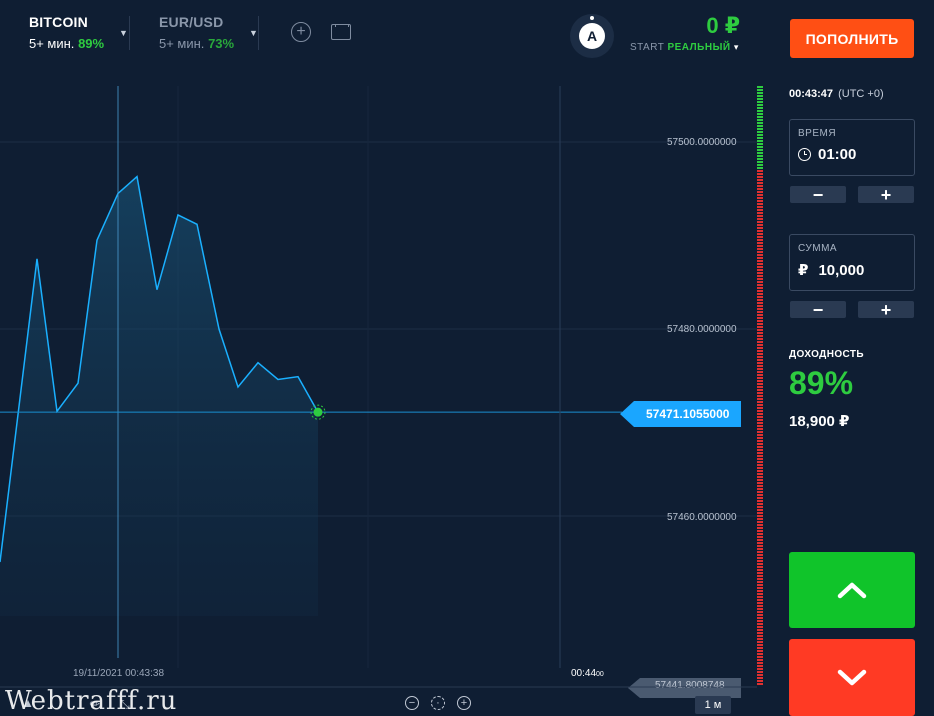 The height and width of the screenshot is (716, 934). Describe the element at coordinates (831, 270) in the screenshot. I see `amount-value-row: ₽ 10,000` at that location.